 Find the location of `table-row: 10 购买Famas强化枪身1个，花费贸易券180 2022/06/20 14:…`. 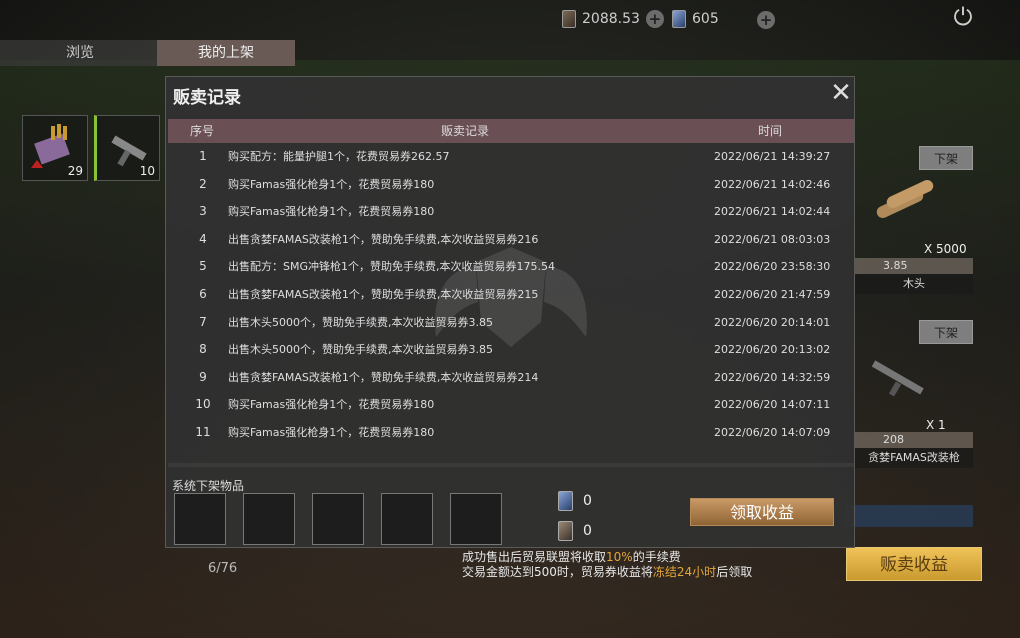

table-row: 10 购买Famas强化枪身1个，花费贸易券180 2022/06/20 14:… is located at coordinates (513, 404).